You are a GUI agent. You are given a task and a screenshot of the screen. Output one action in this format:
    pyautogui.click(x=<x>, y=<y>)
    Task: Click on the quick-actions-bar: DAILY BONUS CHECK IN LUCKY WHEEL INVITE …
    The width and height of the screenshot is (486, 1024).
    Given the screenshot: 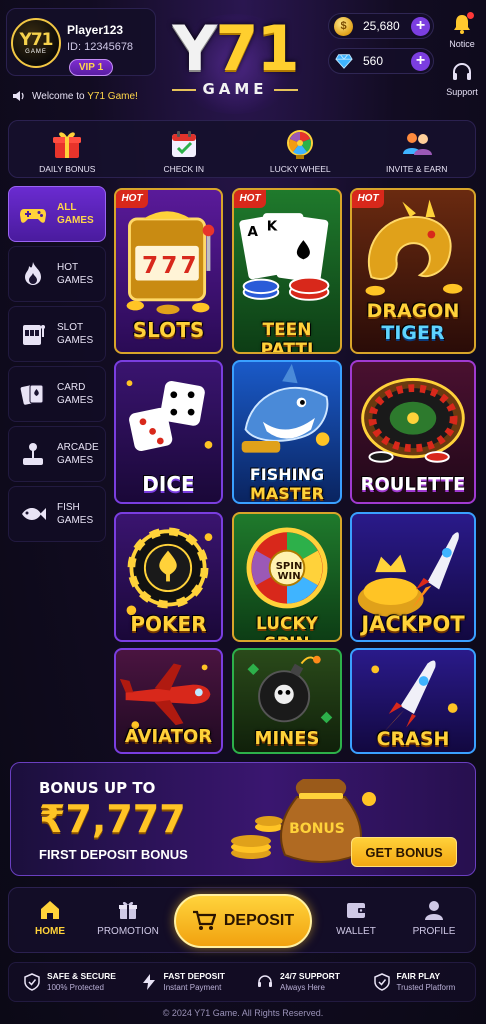 What is the action you would take?
    pyautogui.click(x=242, y=149)
    